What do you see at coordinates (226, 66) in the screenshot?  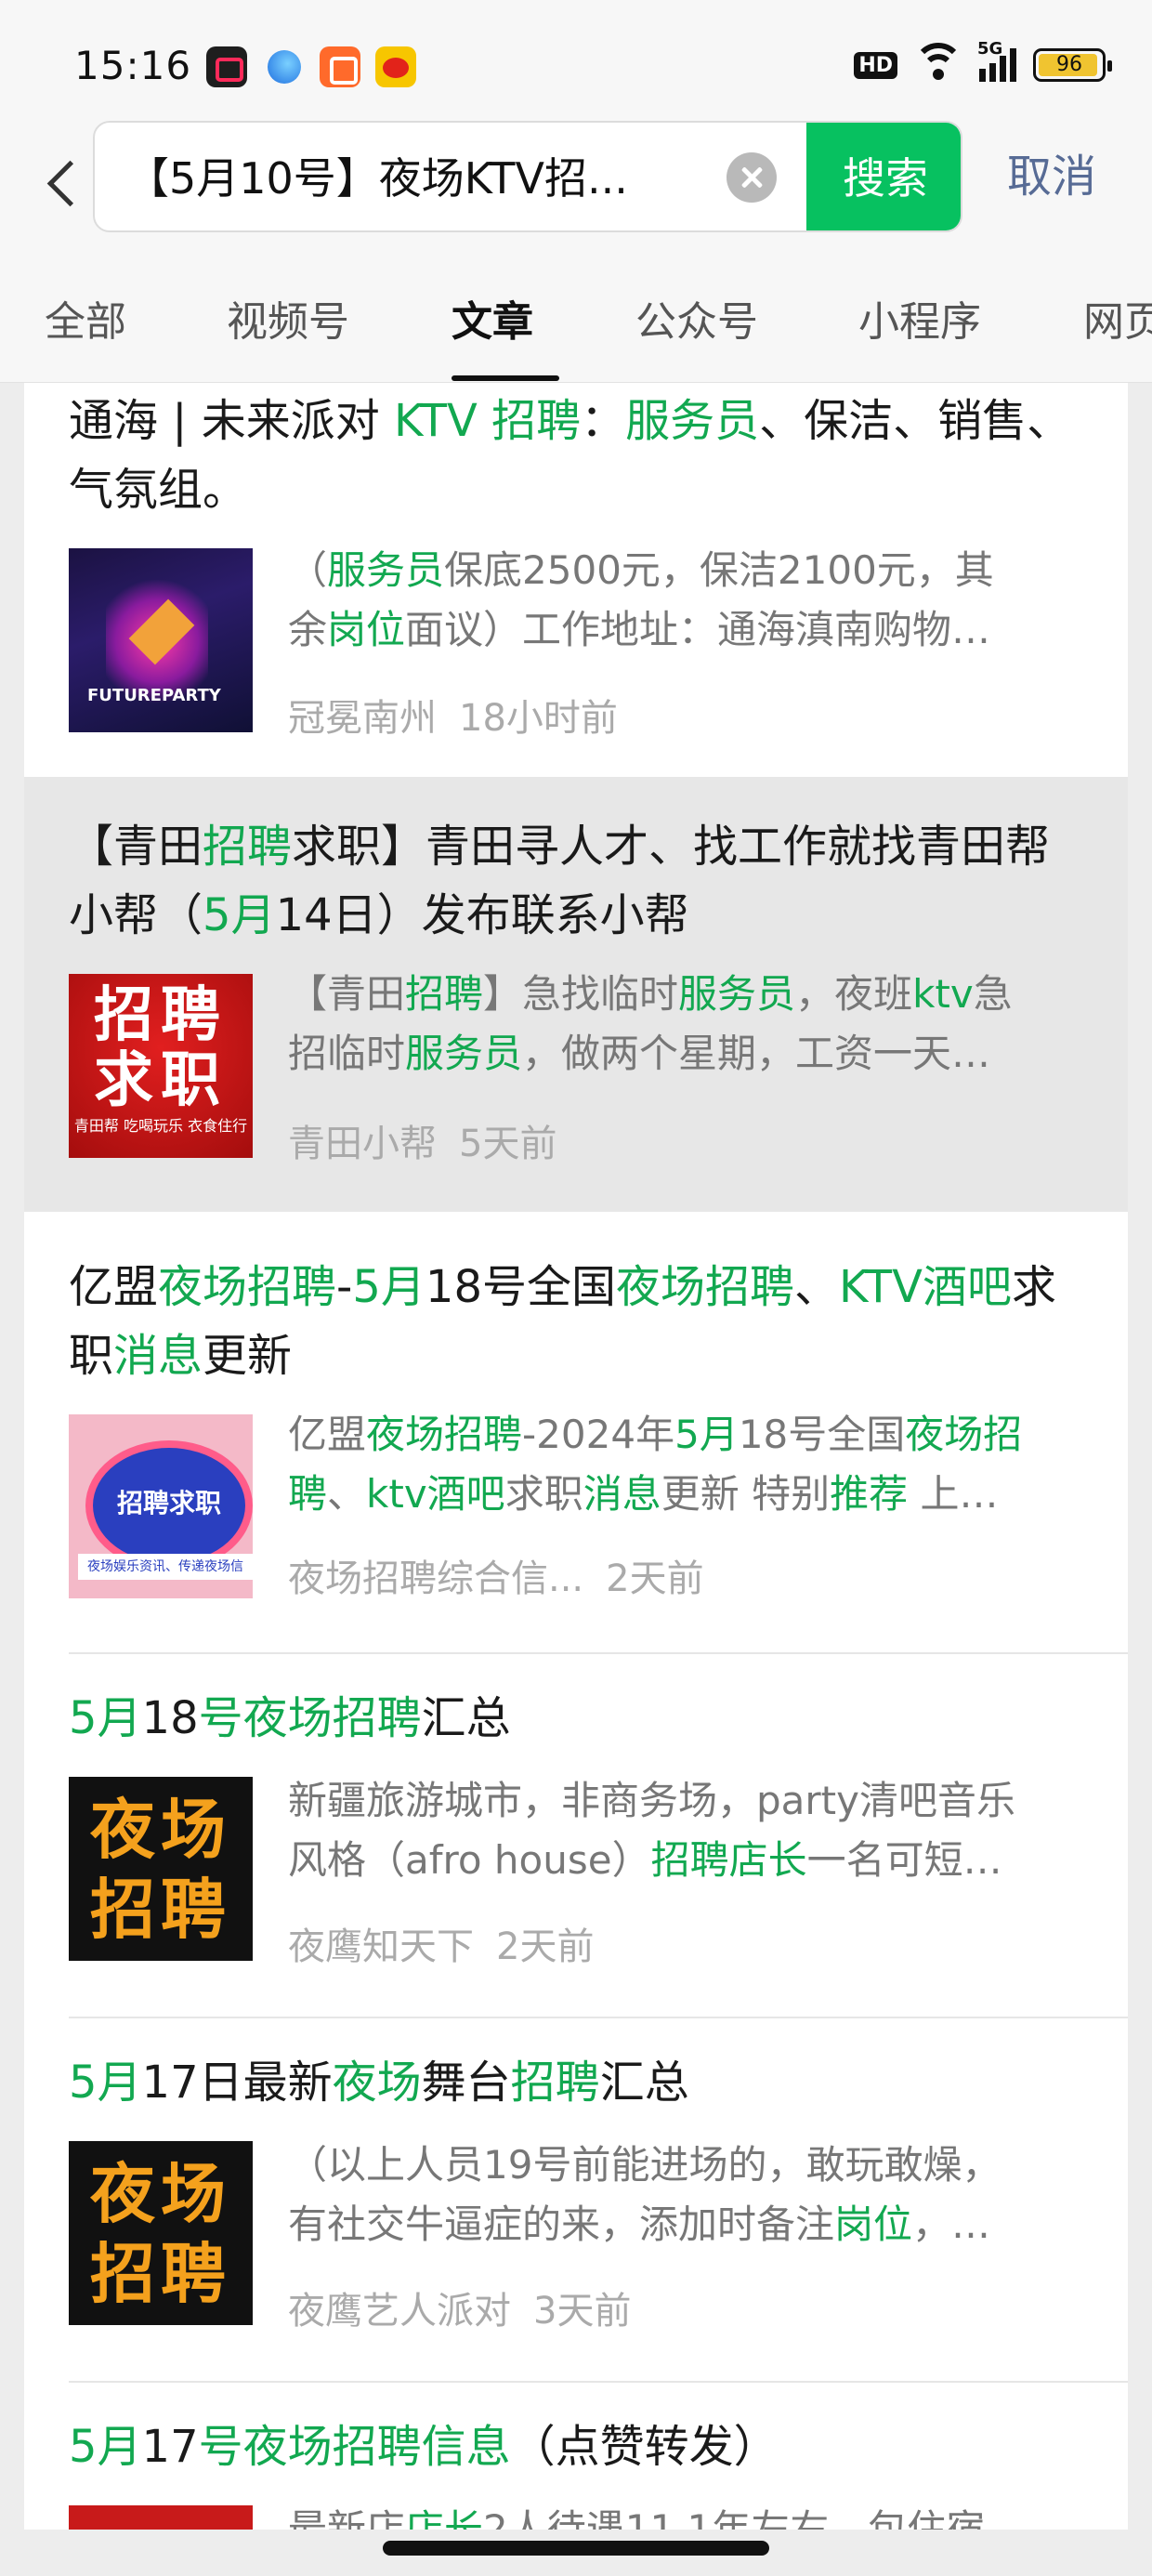 I see `screen-record-icon` at bounding box center [226, 66].